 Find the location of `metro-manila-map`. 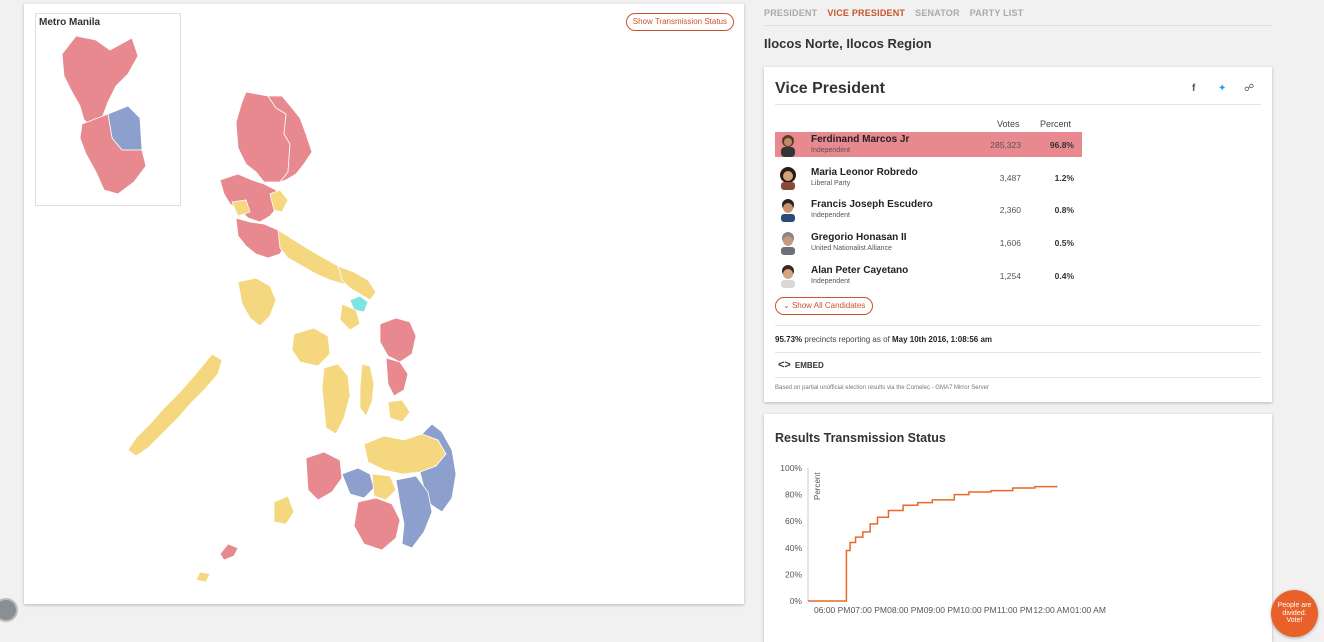

metro-manila-map is located at coordinates (109, 110).